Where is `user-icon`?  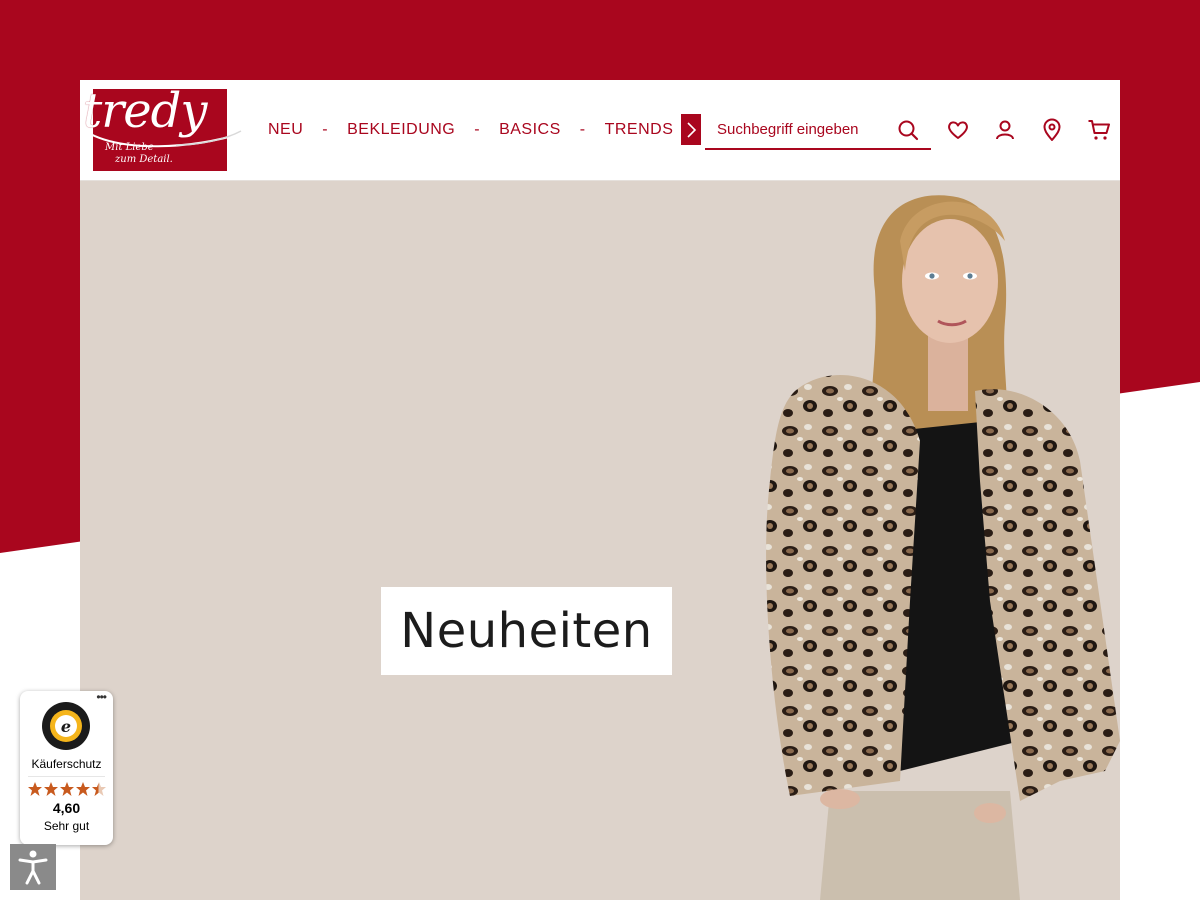 user-icon is located at coordinates (1005, 130).